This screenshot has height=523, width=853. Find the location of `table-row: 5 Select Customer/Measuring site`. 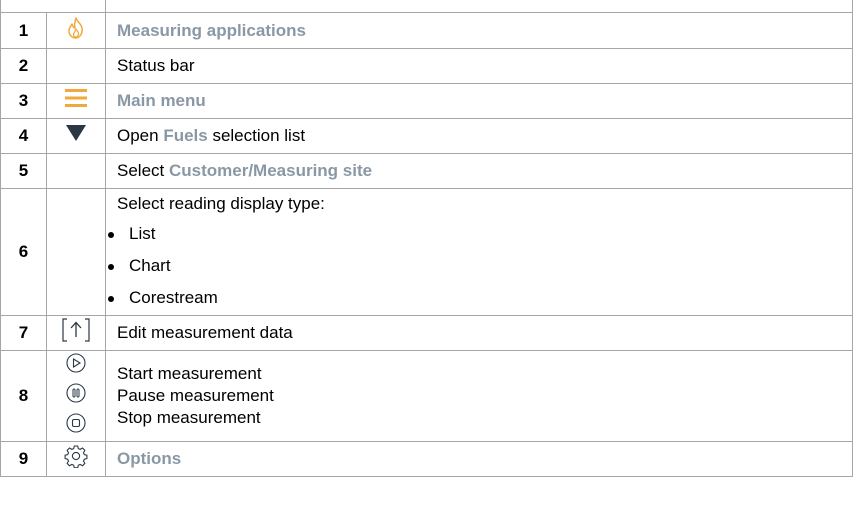

table-row: 5 Select Customer/Measuring site is located at coordinates (426, 171).